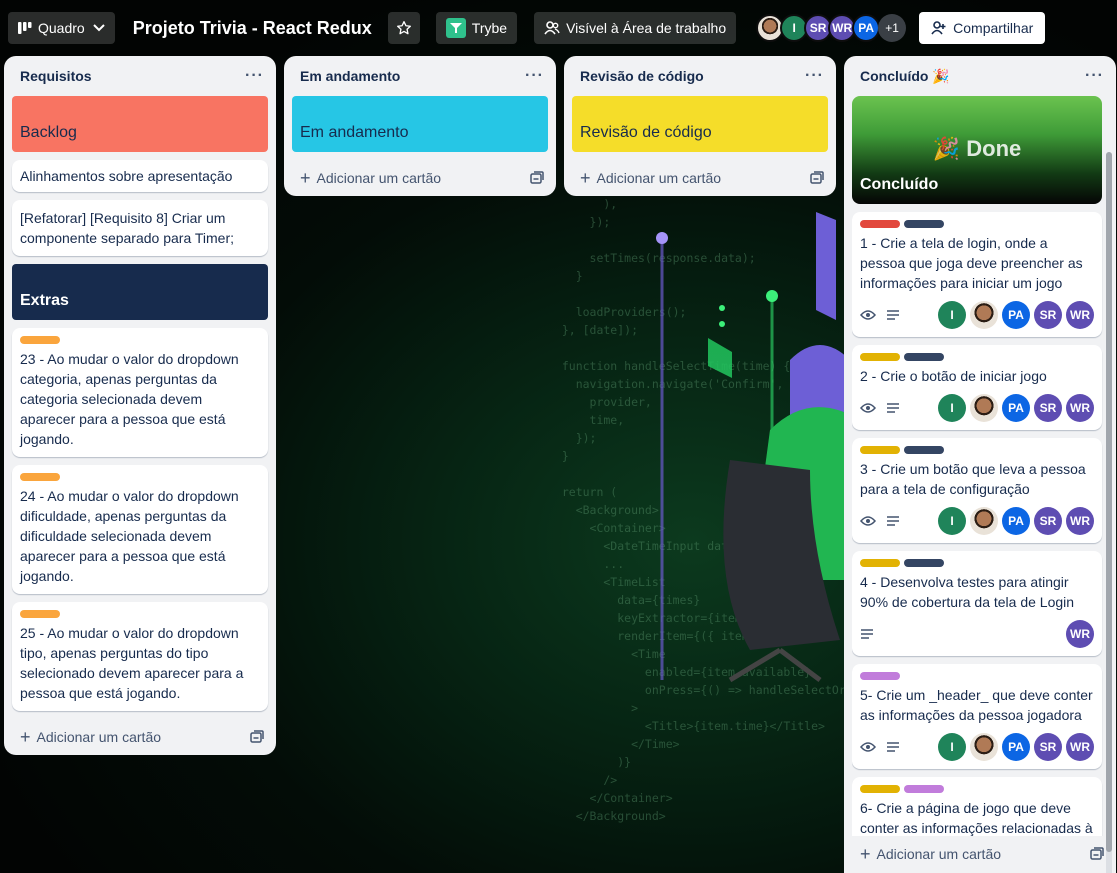 This screenshot has width=1117, height=873. Describe the element at coordinates (140, 292) in the screenshot. I see `cover-card-extras: Extras` at that location.